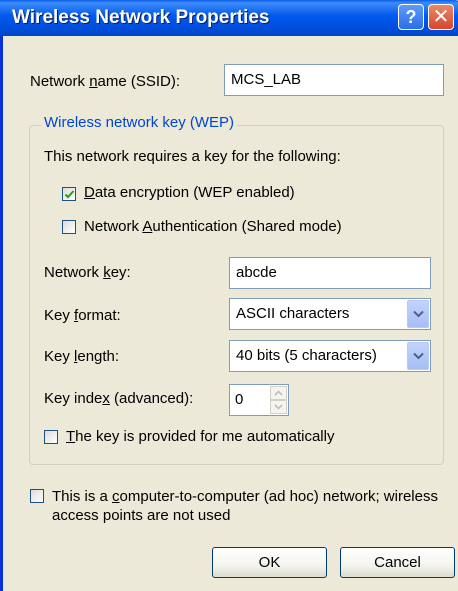 This screenshot has height=591, width=458. I want to click on help-button: ?, so click(411, 17).